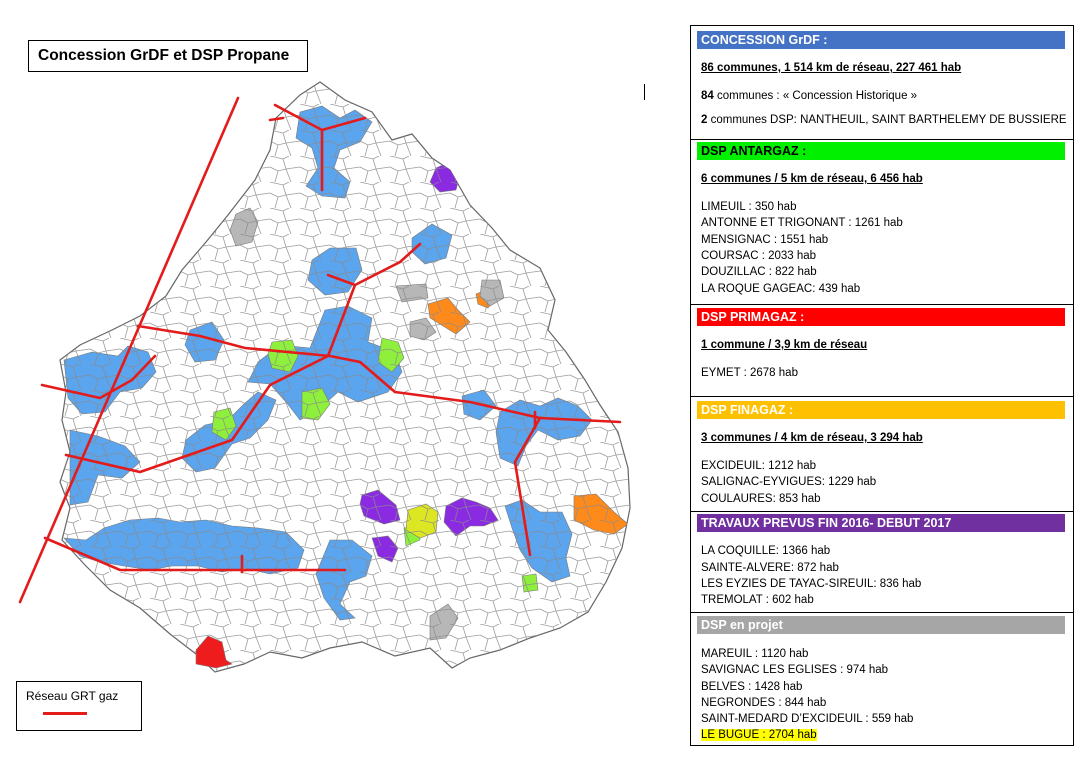 The height and width of the screenshot is (765, 1088). Describe the element at coordinates (881, 151) in the screenshot. I see `header-antargaz: DSP ANTARGAZ :` at that location.